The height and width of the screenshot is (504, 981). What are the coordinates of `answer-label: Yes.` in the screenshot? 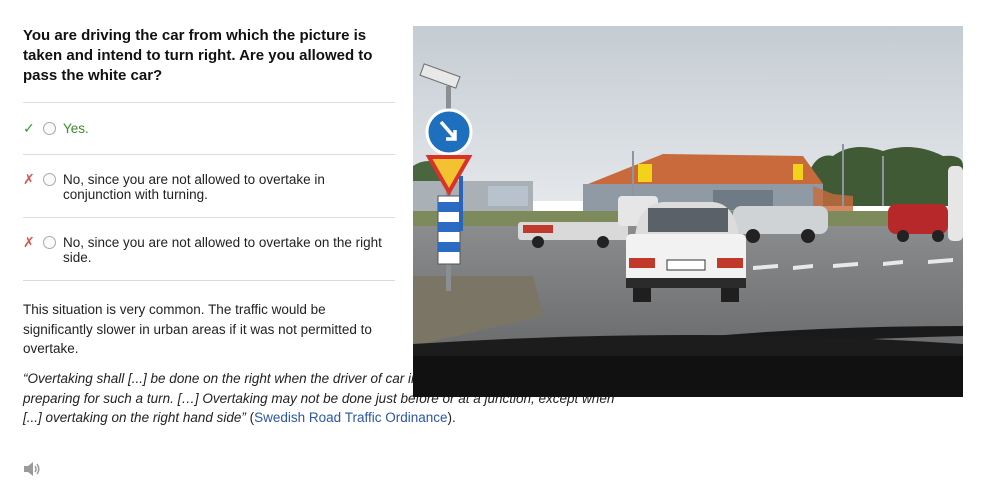 It's located at (76, 128).